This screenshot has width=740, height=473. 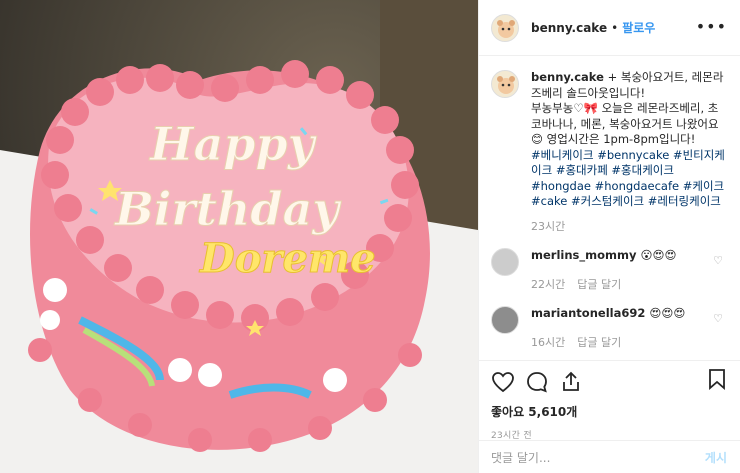 What do you see at coordinates (610, 327) in the screenshot?
I see `comment-item: mariantonella692 😍😍😍 16시간 답글 달기 ♡` at bounding box center [610, 327].